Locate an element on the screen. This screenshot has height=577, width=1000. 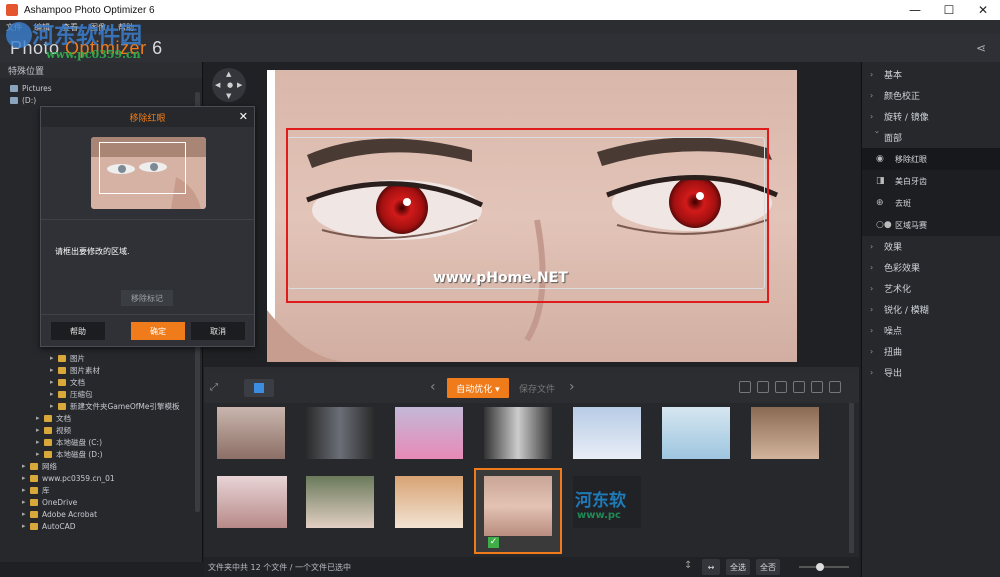
remove-mark-button: 移除标记 is located at coordinates (147, 298).